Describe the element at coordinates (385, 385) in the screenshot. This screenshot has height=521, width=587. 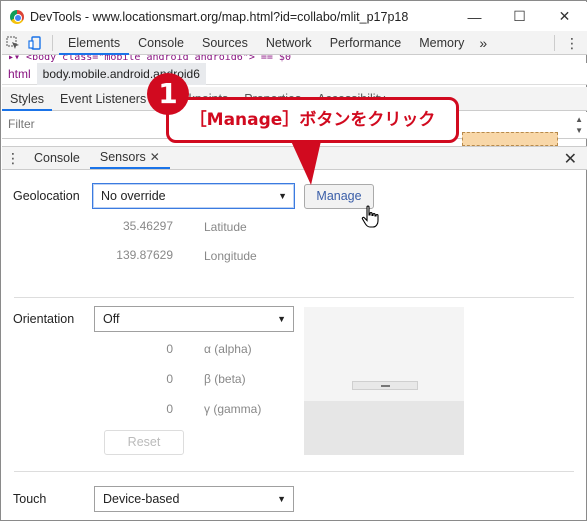
I see `device-model` at that location.